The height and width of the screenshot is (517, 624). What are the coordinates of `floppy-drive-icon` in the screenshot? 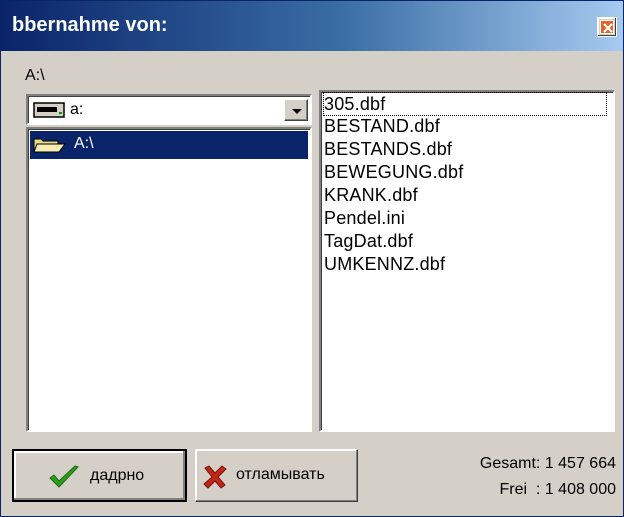 It's located at (49, 112).